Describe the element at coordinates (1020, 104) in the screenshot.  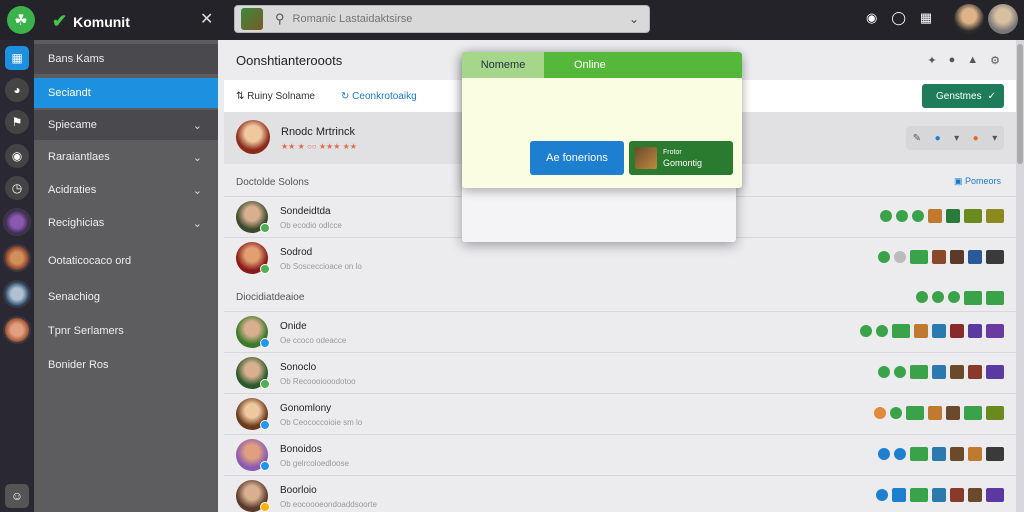
I see `scrollbar-thumb` at that location.